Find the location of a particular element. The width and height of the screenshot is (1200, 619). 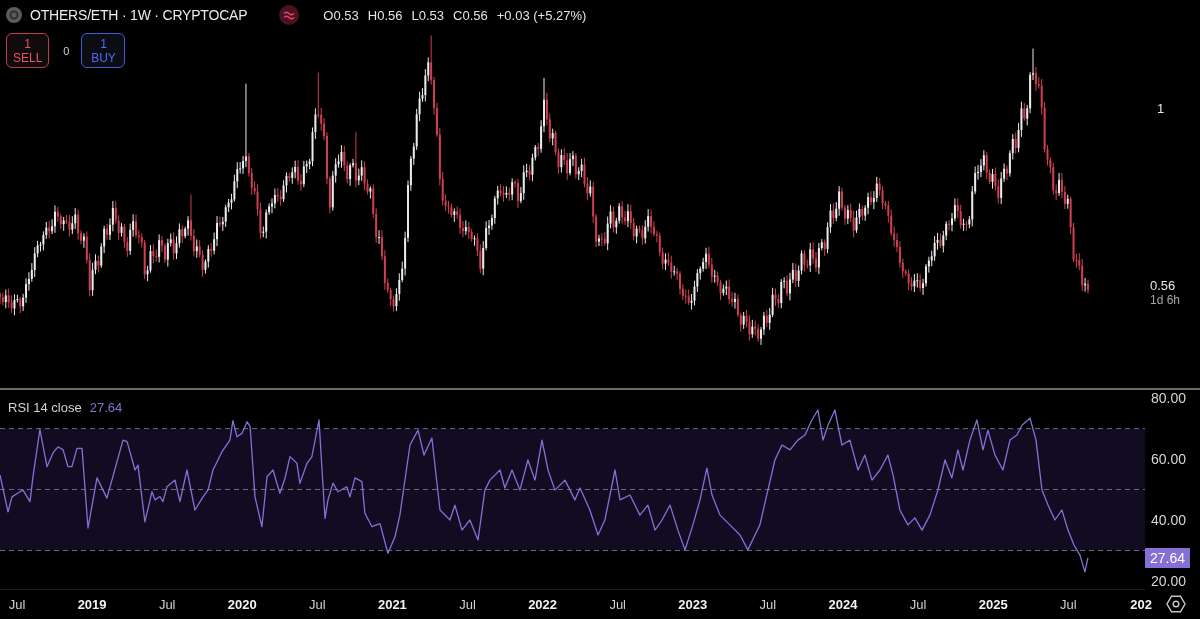

current-value-label: 27.64 is located at coordinates (1168, 557).